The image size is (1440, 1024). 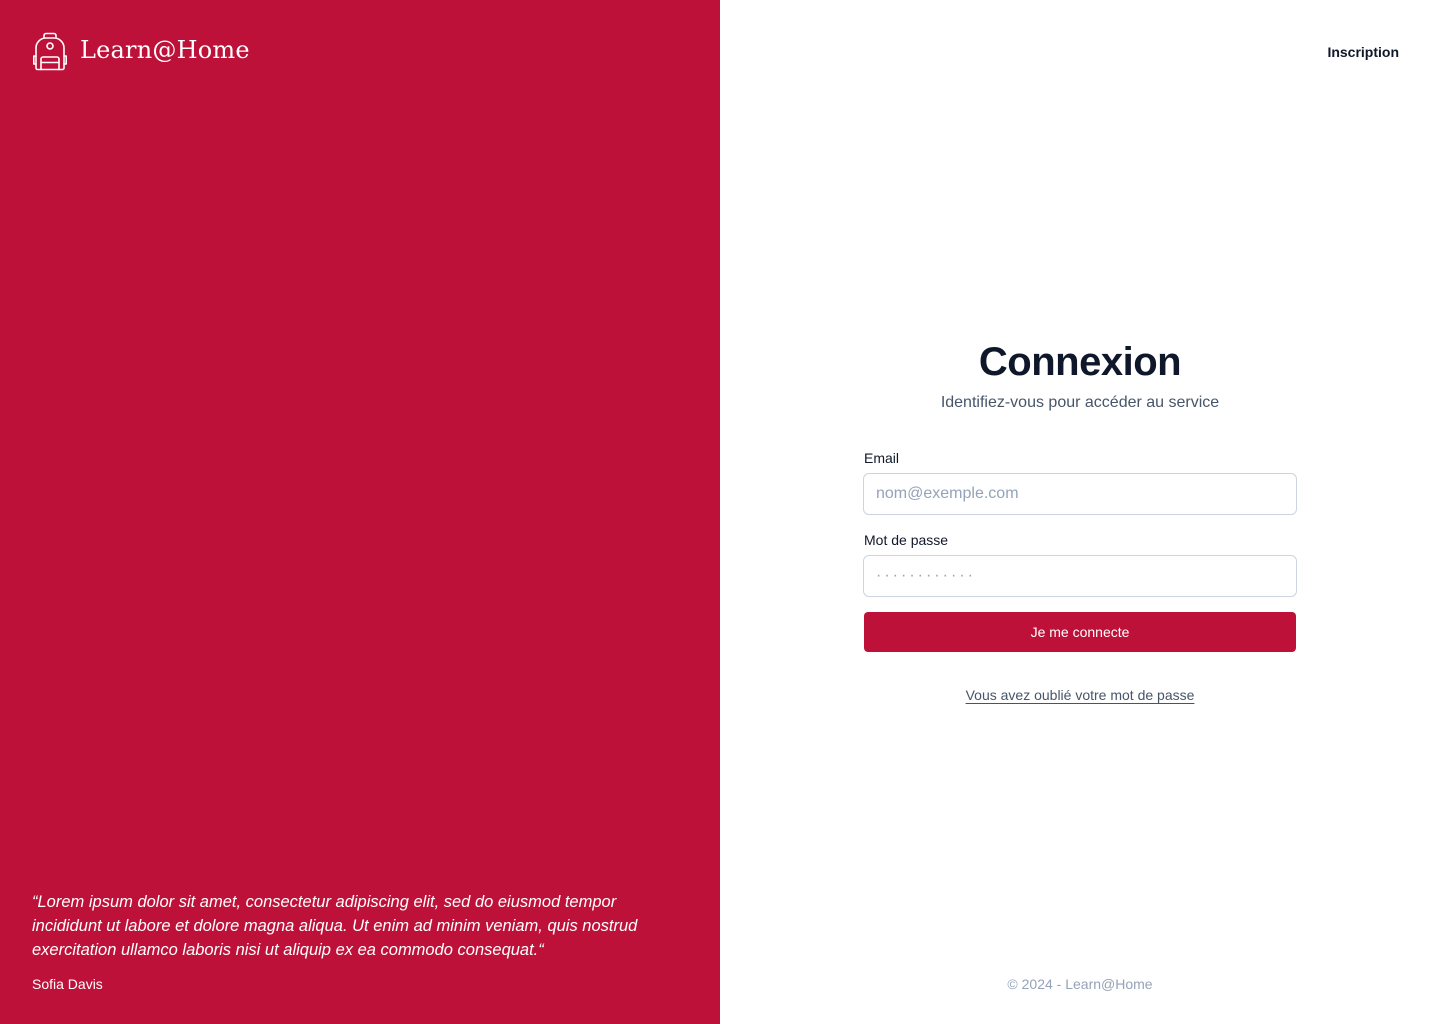 I want to click on forgot-password-link: Vous avez oublié votre mot de passe, so click(x=1080, y=695).